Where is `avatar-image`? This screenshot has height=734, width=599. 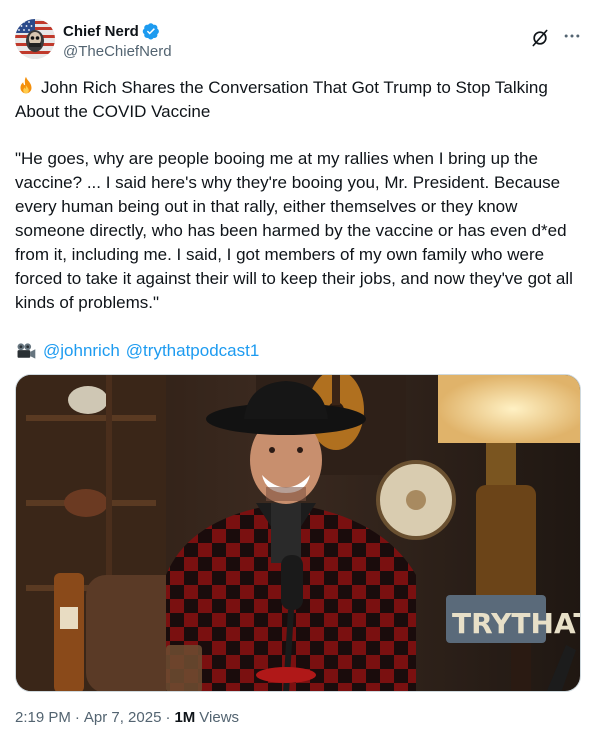 avatar-image is located at coordinates (35, 39).